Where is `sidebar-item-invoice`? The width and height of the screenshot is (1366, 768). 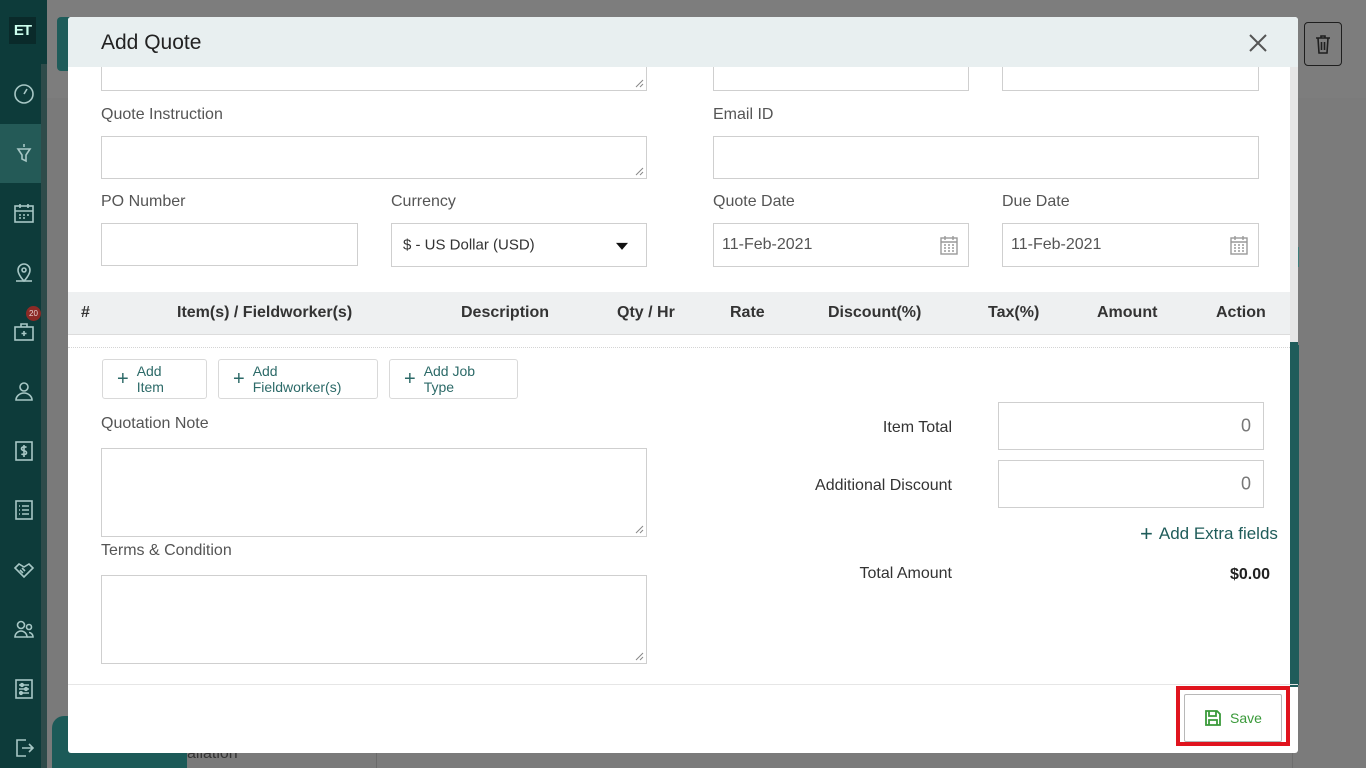
sidebar-item-invoice is located at coordinates (23, 451).